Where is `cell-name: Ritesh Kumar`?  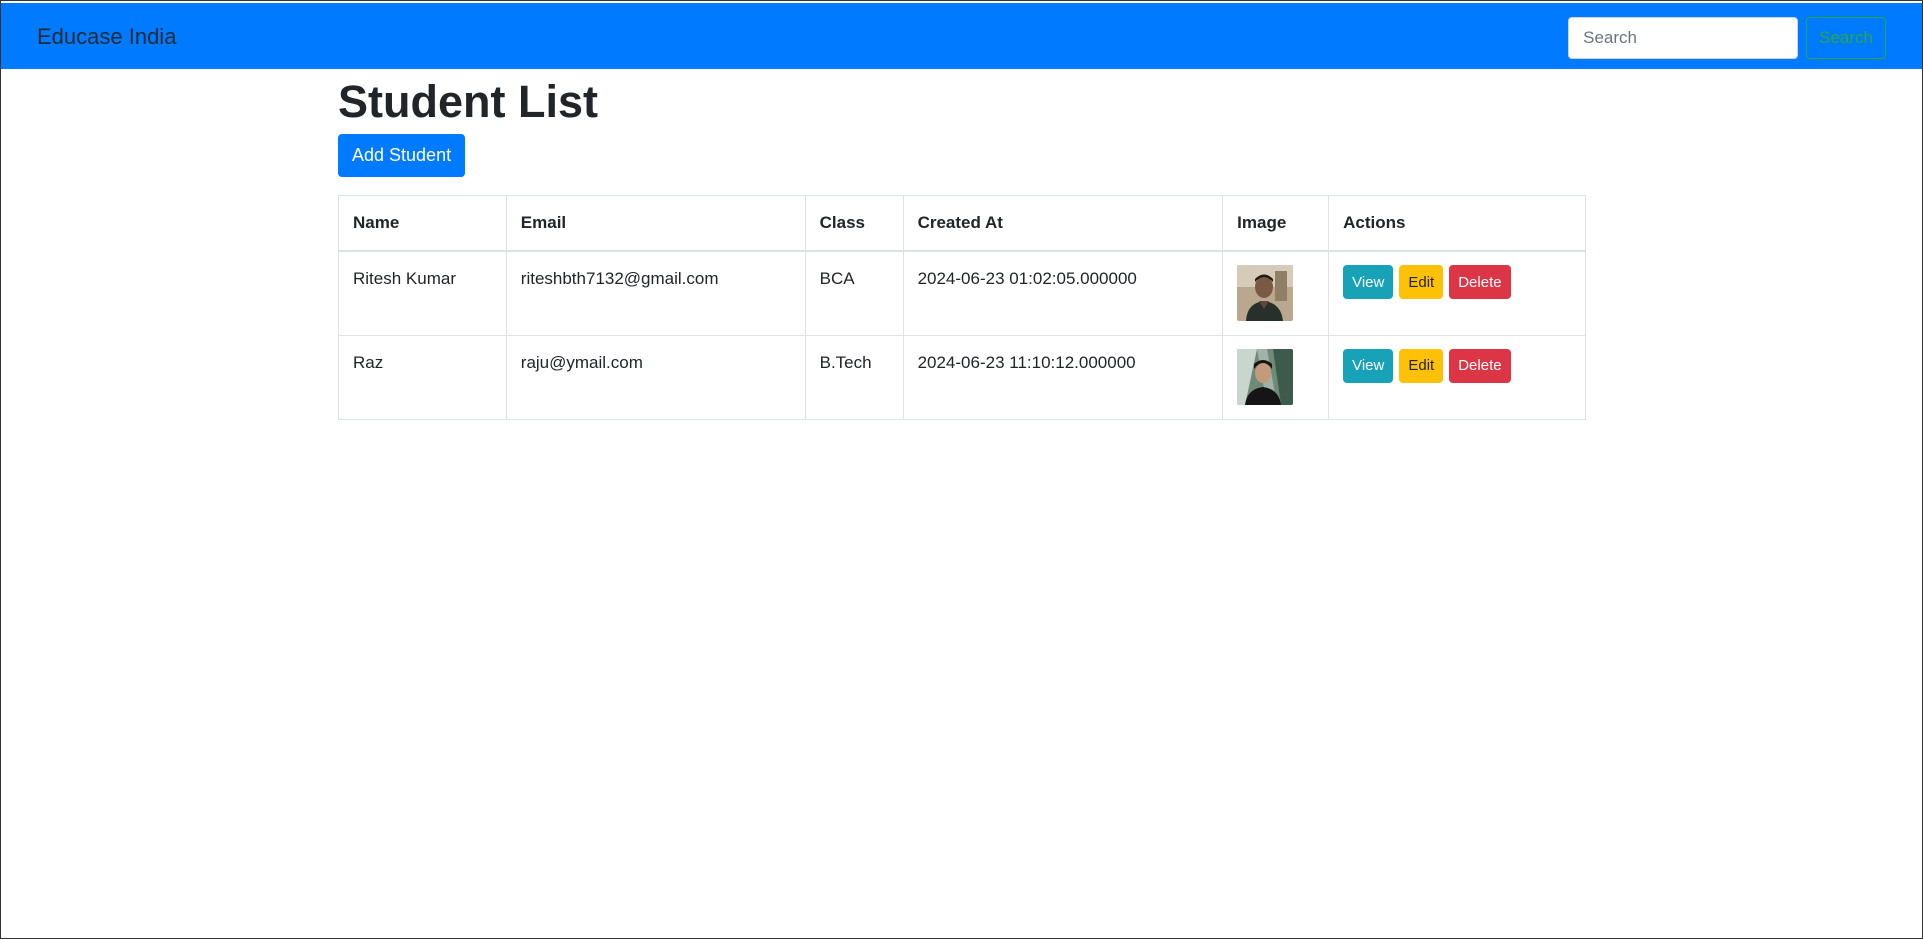
cell-name: Ritesh Kumar is located at coordinates (422, 293).